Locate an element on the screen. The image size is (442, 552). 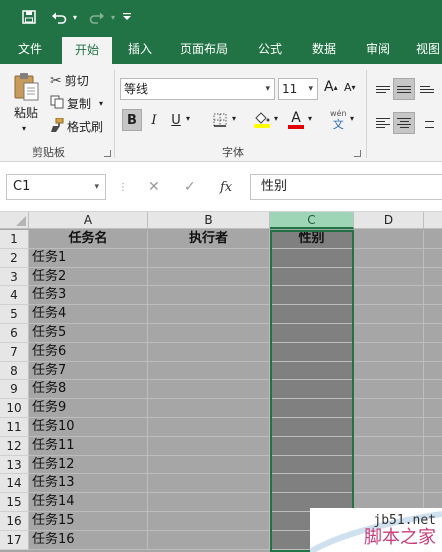
align-right-button is located at coordinates (427, 123).